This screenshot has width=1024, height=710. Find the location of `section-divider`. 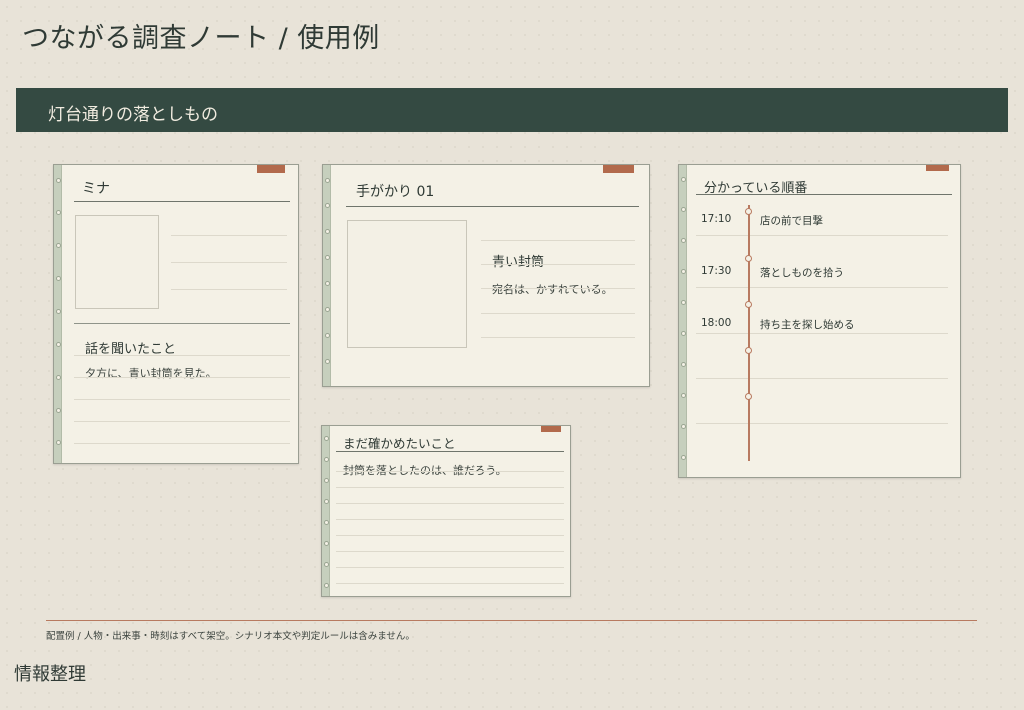

section-divider is located at coordinates (182, 323).